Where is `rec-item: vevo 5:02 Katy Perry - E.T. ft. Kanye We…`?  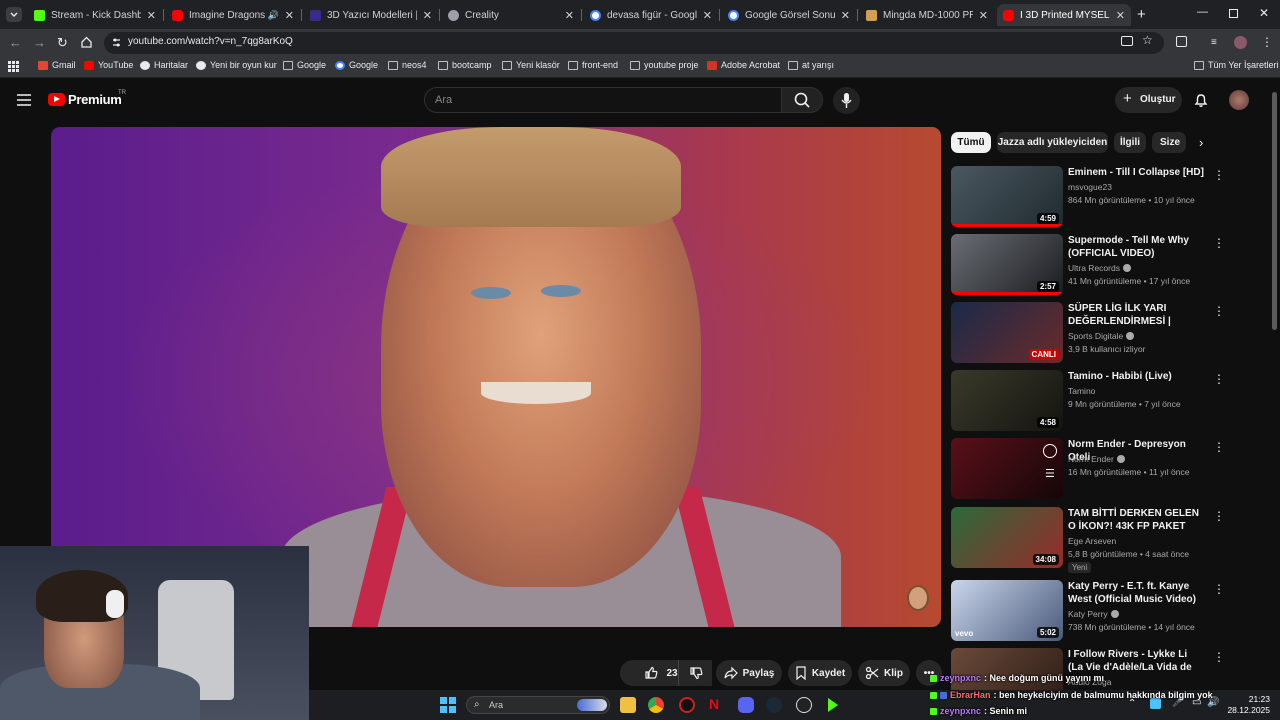
rec-item: vevo 5:02 Katy Perry - E.T. ft. Kanye We… is located at coordinates (1088, 612).